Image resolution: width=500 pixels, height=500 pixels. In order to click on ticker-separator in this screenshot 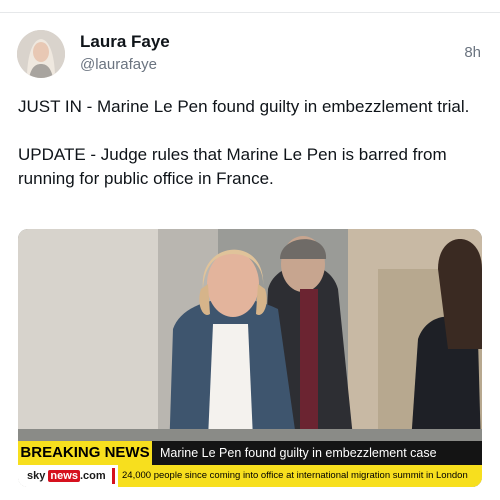, I will do `click(113, 476)`.